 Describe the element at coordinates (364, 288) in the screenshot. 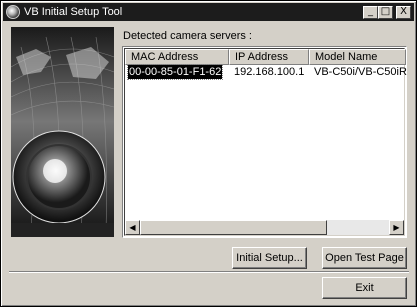

I see `exit-button: Exit` at that location.